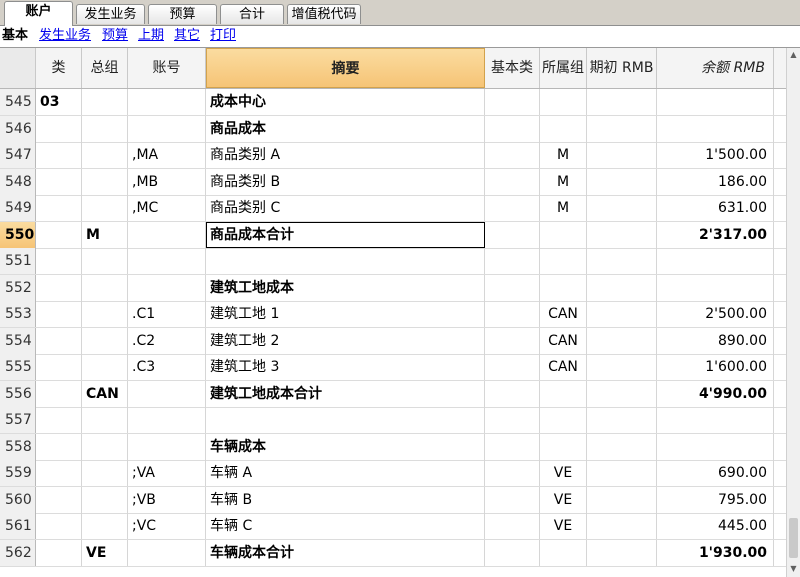 Image resolution: width=800 pixels, height=577 pixels. What do you see at coordinates (345, 314) in the screenshot?
I see `cell-description: 建筑工地 1` at bounding box center [345, 314].